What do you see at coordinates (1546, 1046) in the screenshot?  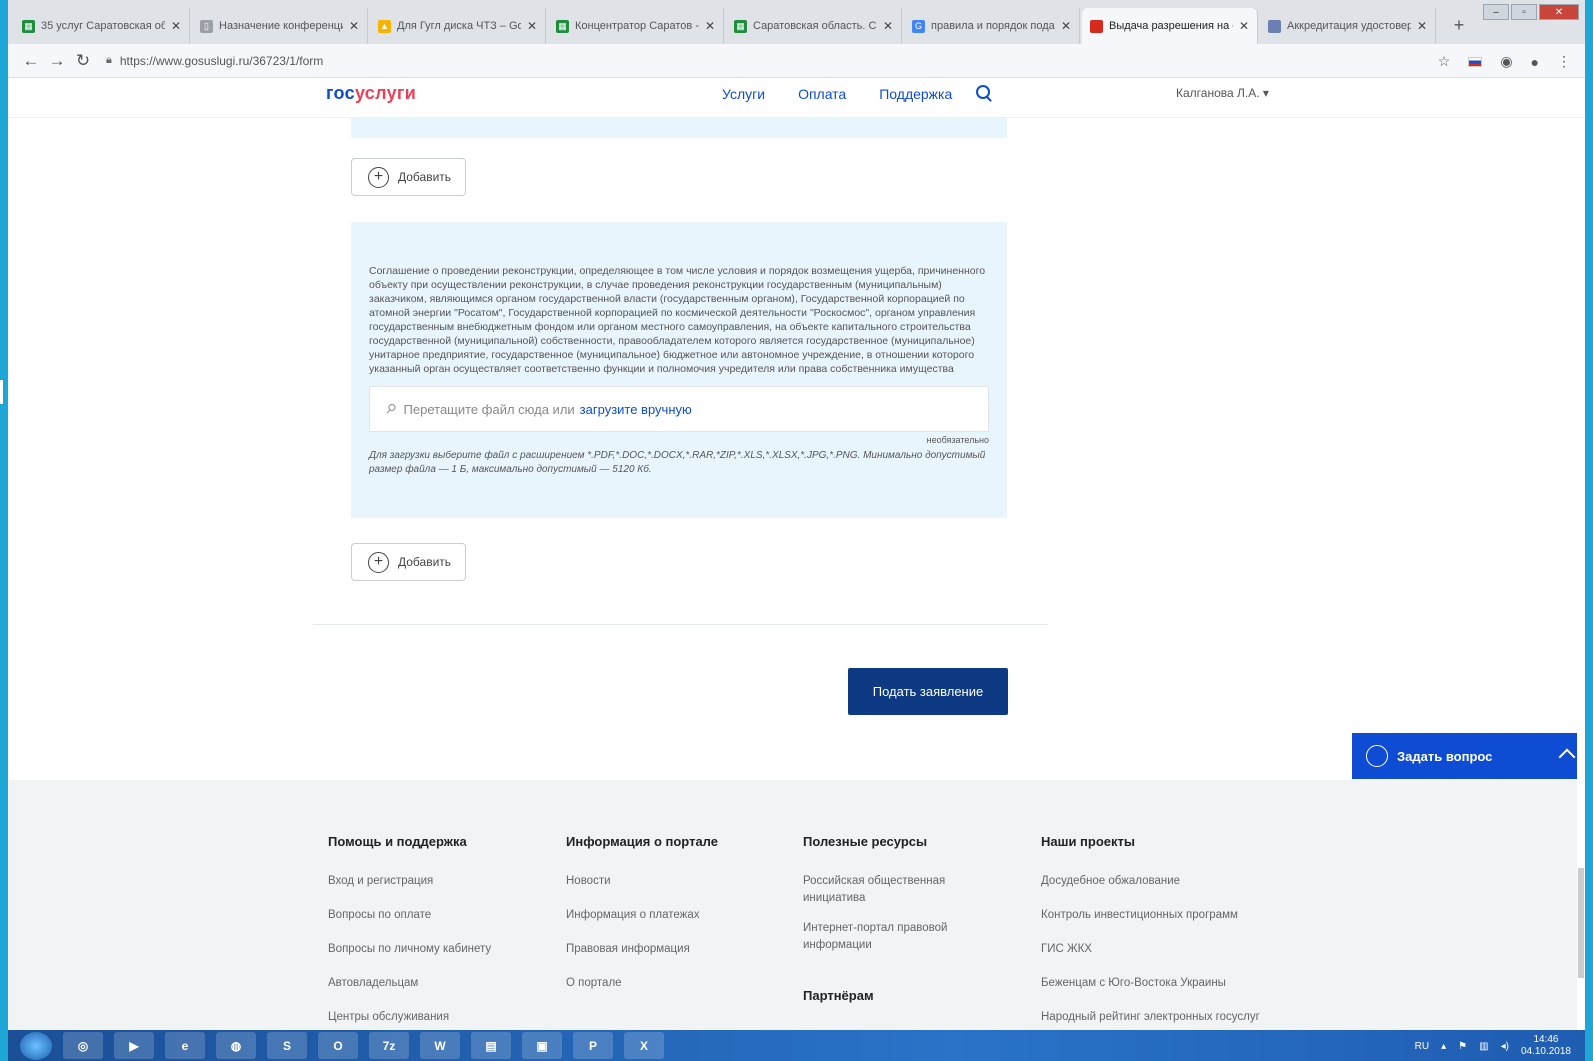 I see `clock: 14:46 04.10.2018` at bounding box center [1546, 1046].